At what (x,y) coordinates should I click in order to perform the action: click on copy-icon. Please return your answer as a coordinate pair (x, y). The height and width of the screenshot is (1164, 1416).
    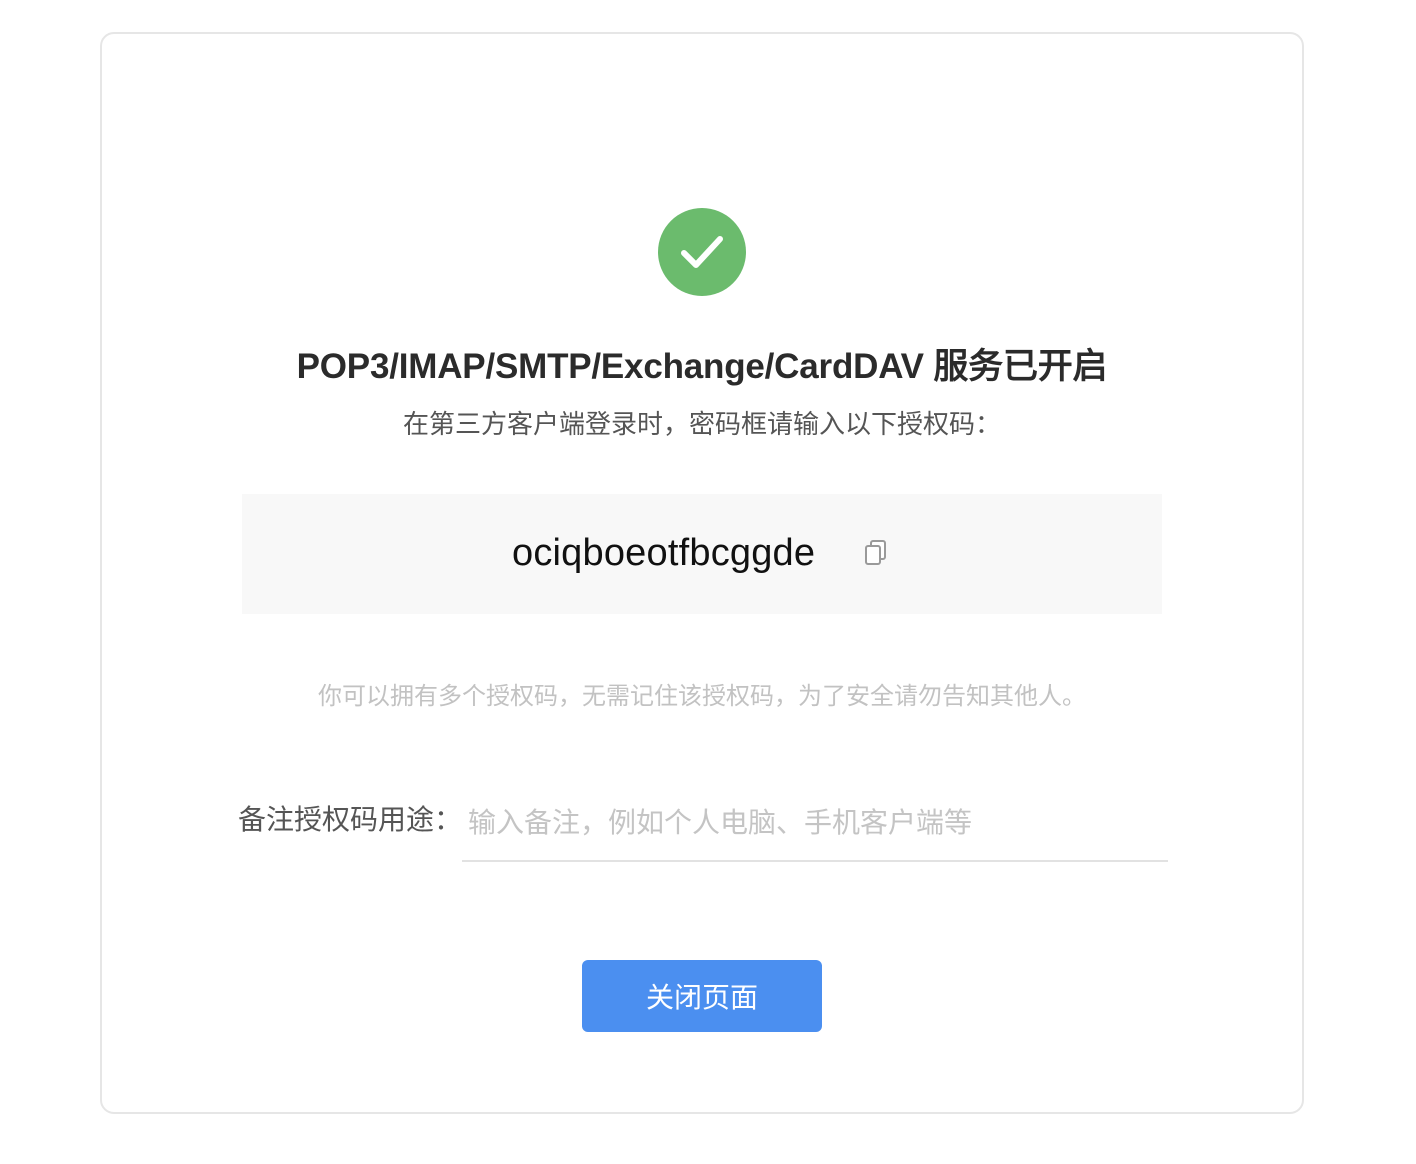
    Looking at the image, I should click on (876, 553).